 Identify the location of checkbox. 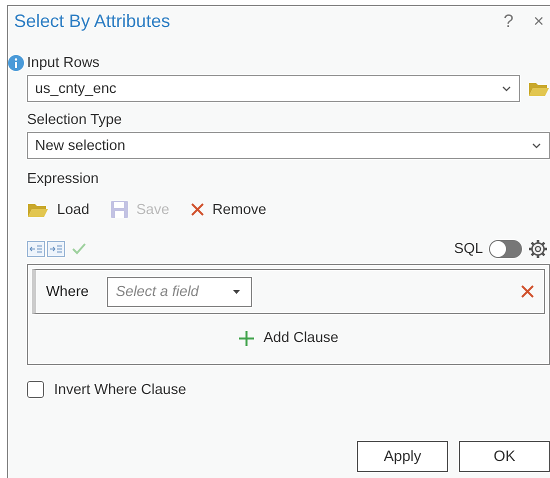
(35, 389).